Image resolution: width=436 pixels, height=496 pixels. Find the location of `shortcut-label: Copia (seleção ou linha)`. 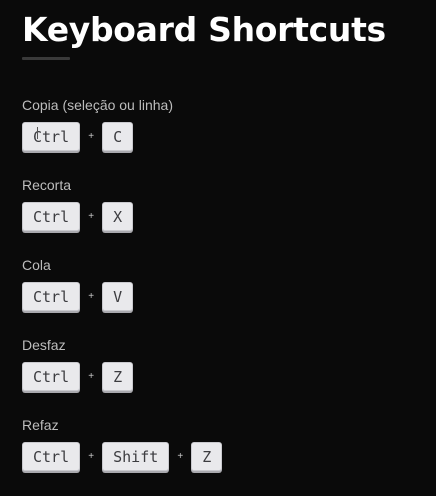

shortcut-label: Copia (seleção ou linha) is located at coordinates (97, 105).